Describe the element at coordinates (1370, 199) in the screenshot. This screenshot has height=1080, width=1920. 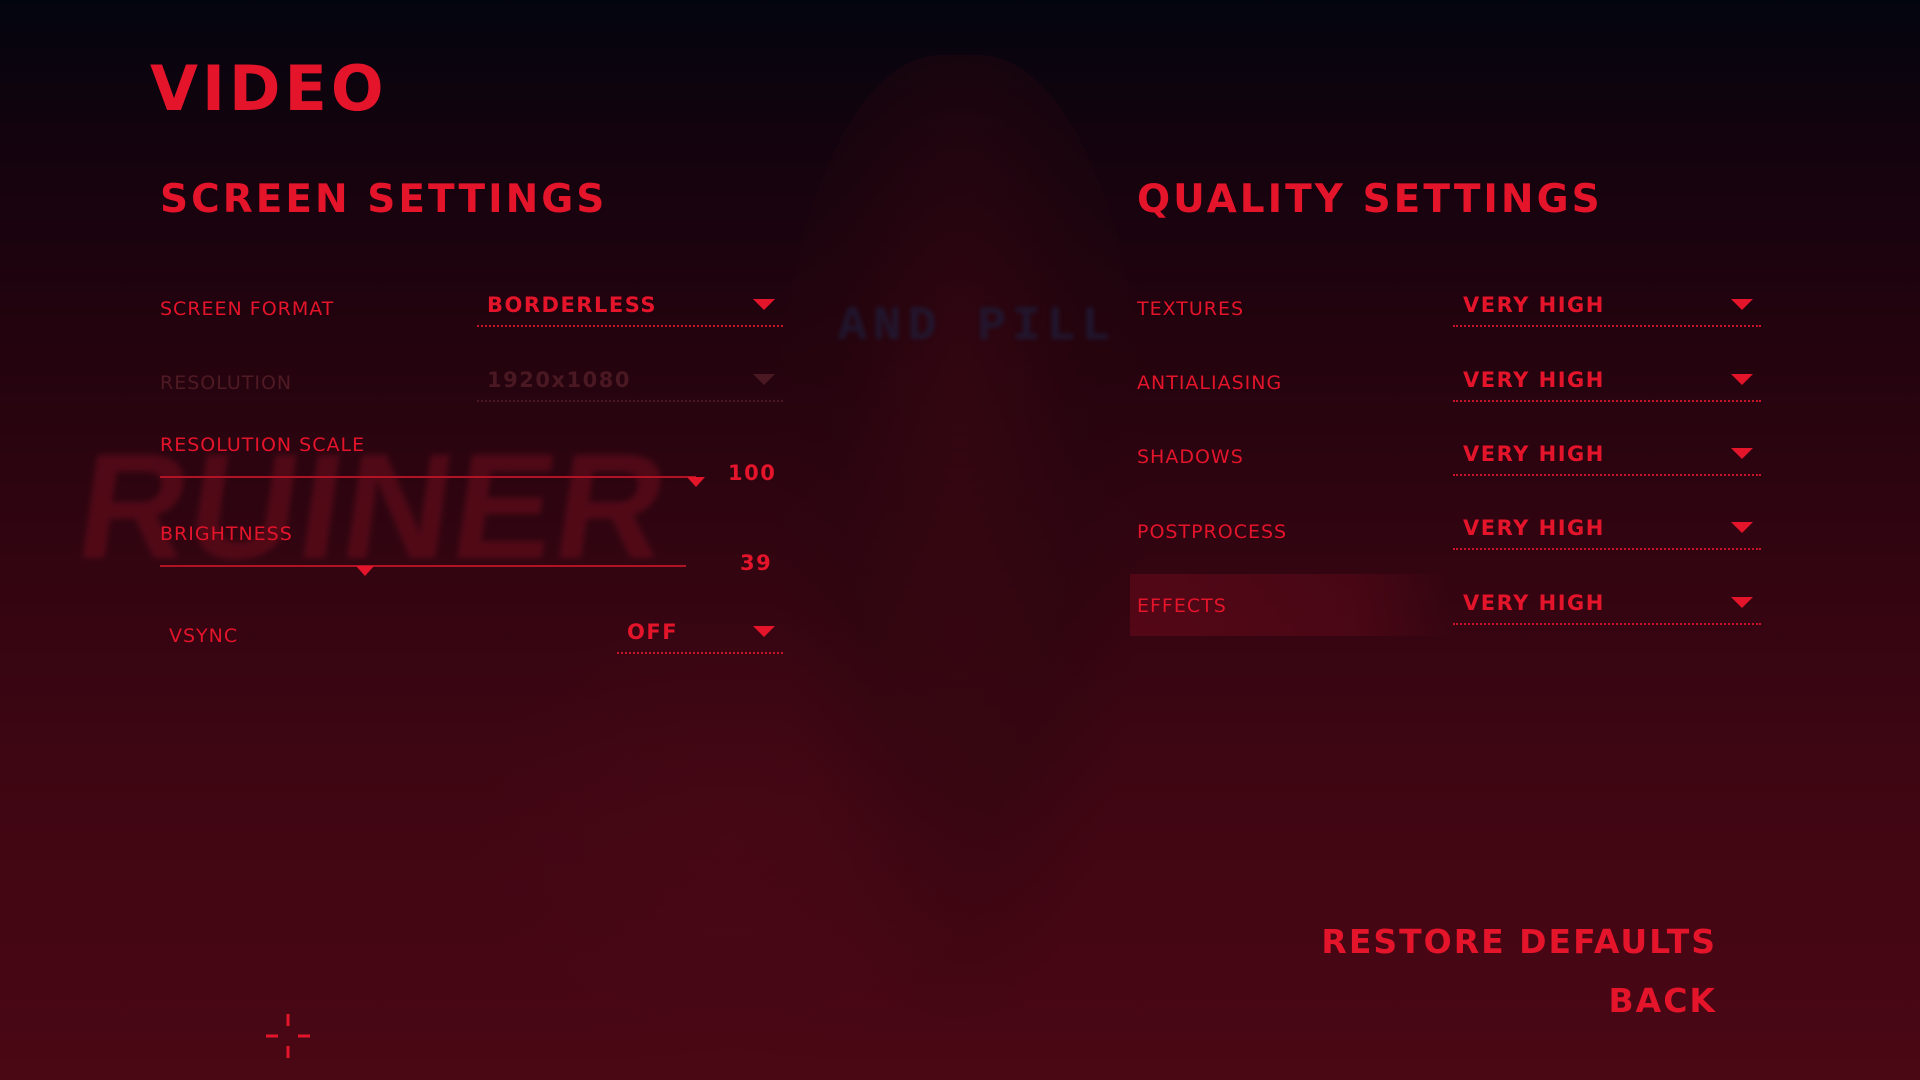
I see `quality-settings-title: QUALITY SETTINGS` at that location.